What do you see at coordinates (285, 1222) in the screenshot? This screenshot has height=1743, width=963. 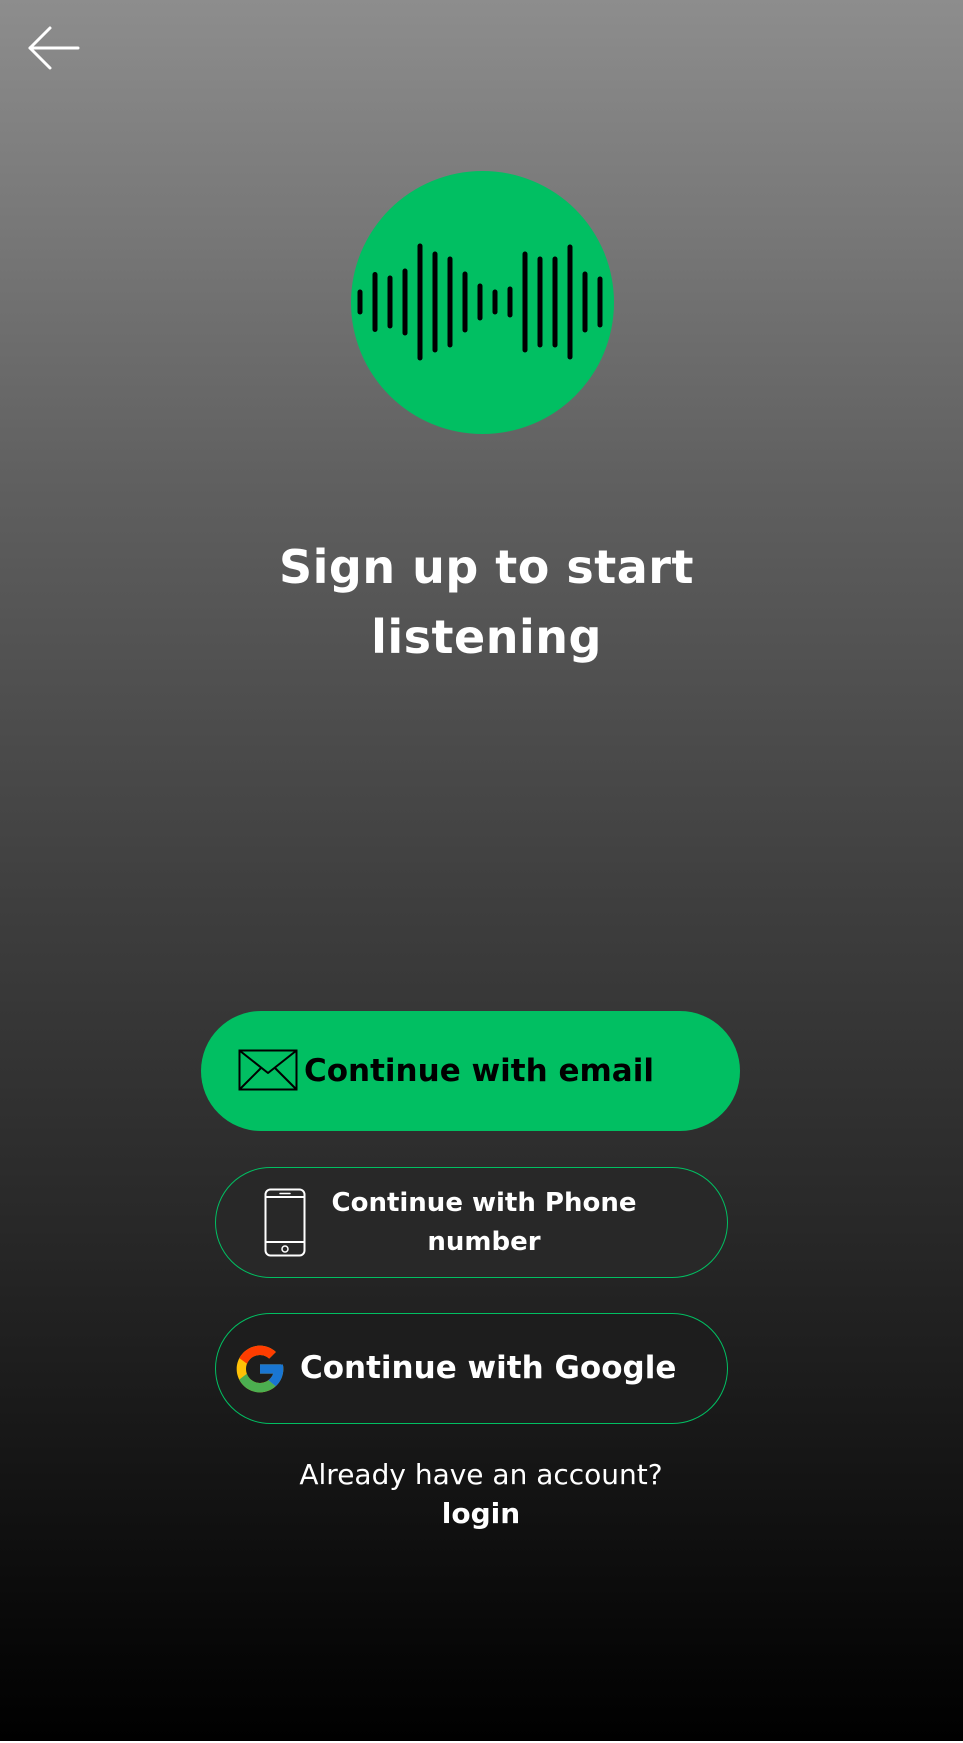 I see `smartphone-icon` at bounding box center [285, 1222].